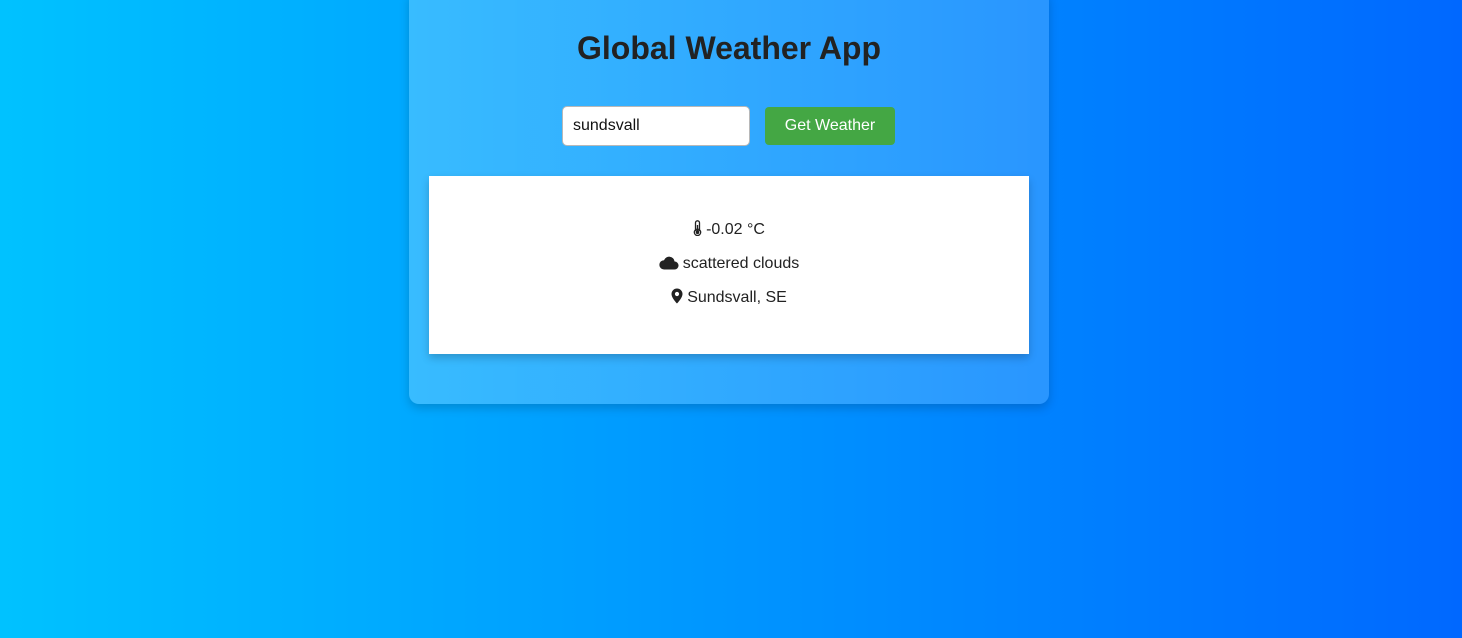 The height and width of the screenshot is (638, 1462). I want to click on map-pin-icon, so click(677, 299).